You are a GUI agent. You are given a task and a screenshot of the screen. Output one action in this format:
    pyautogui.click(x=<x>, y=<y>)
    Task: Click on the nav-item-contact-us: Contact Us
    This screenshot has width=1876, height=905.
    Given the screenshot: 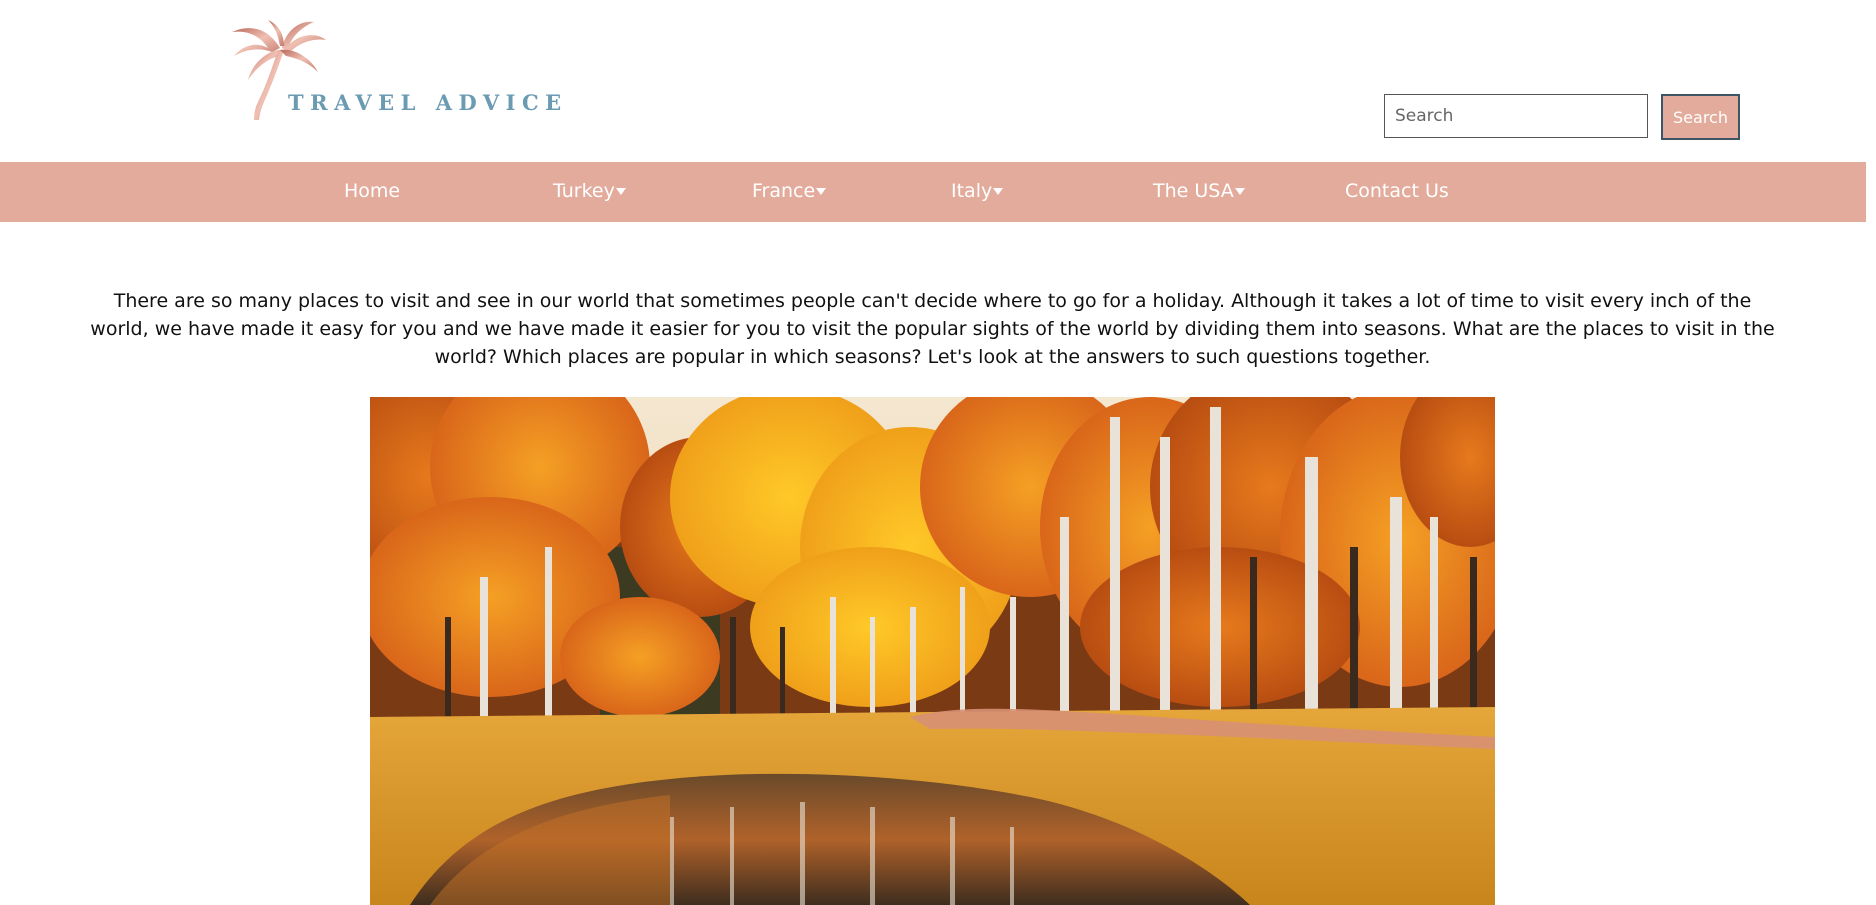 What is the action you would take?
    pyautogui.click(x=1397, y=192)
    